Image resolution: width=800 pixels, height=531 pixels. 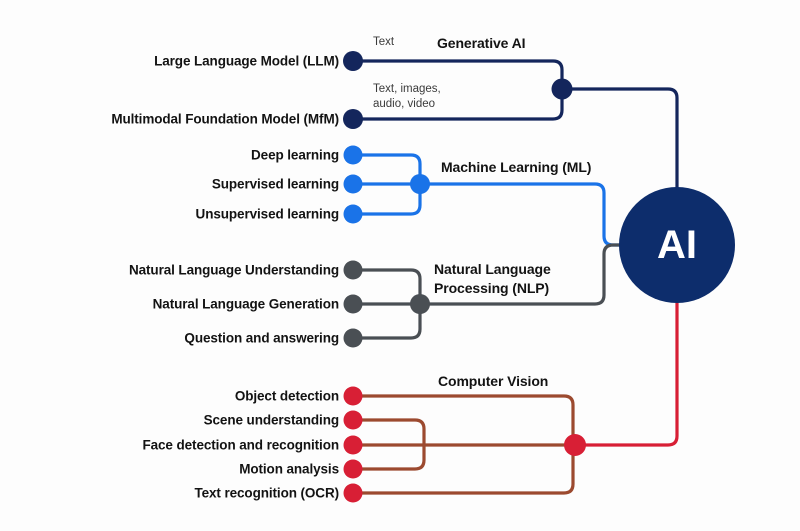 I want to click on computer-vision-trunk, so click(x=626, y=367).